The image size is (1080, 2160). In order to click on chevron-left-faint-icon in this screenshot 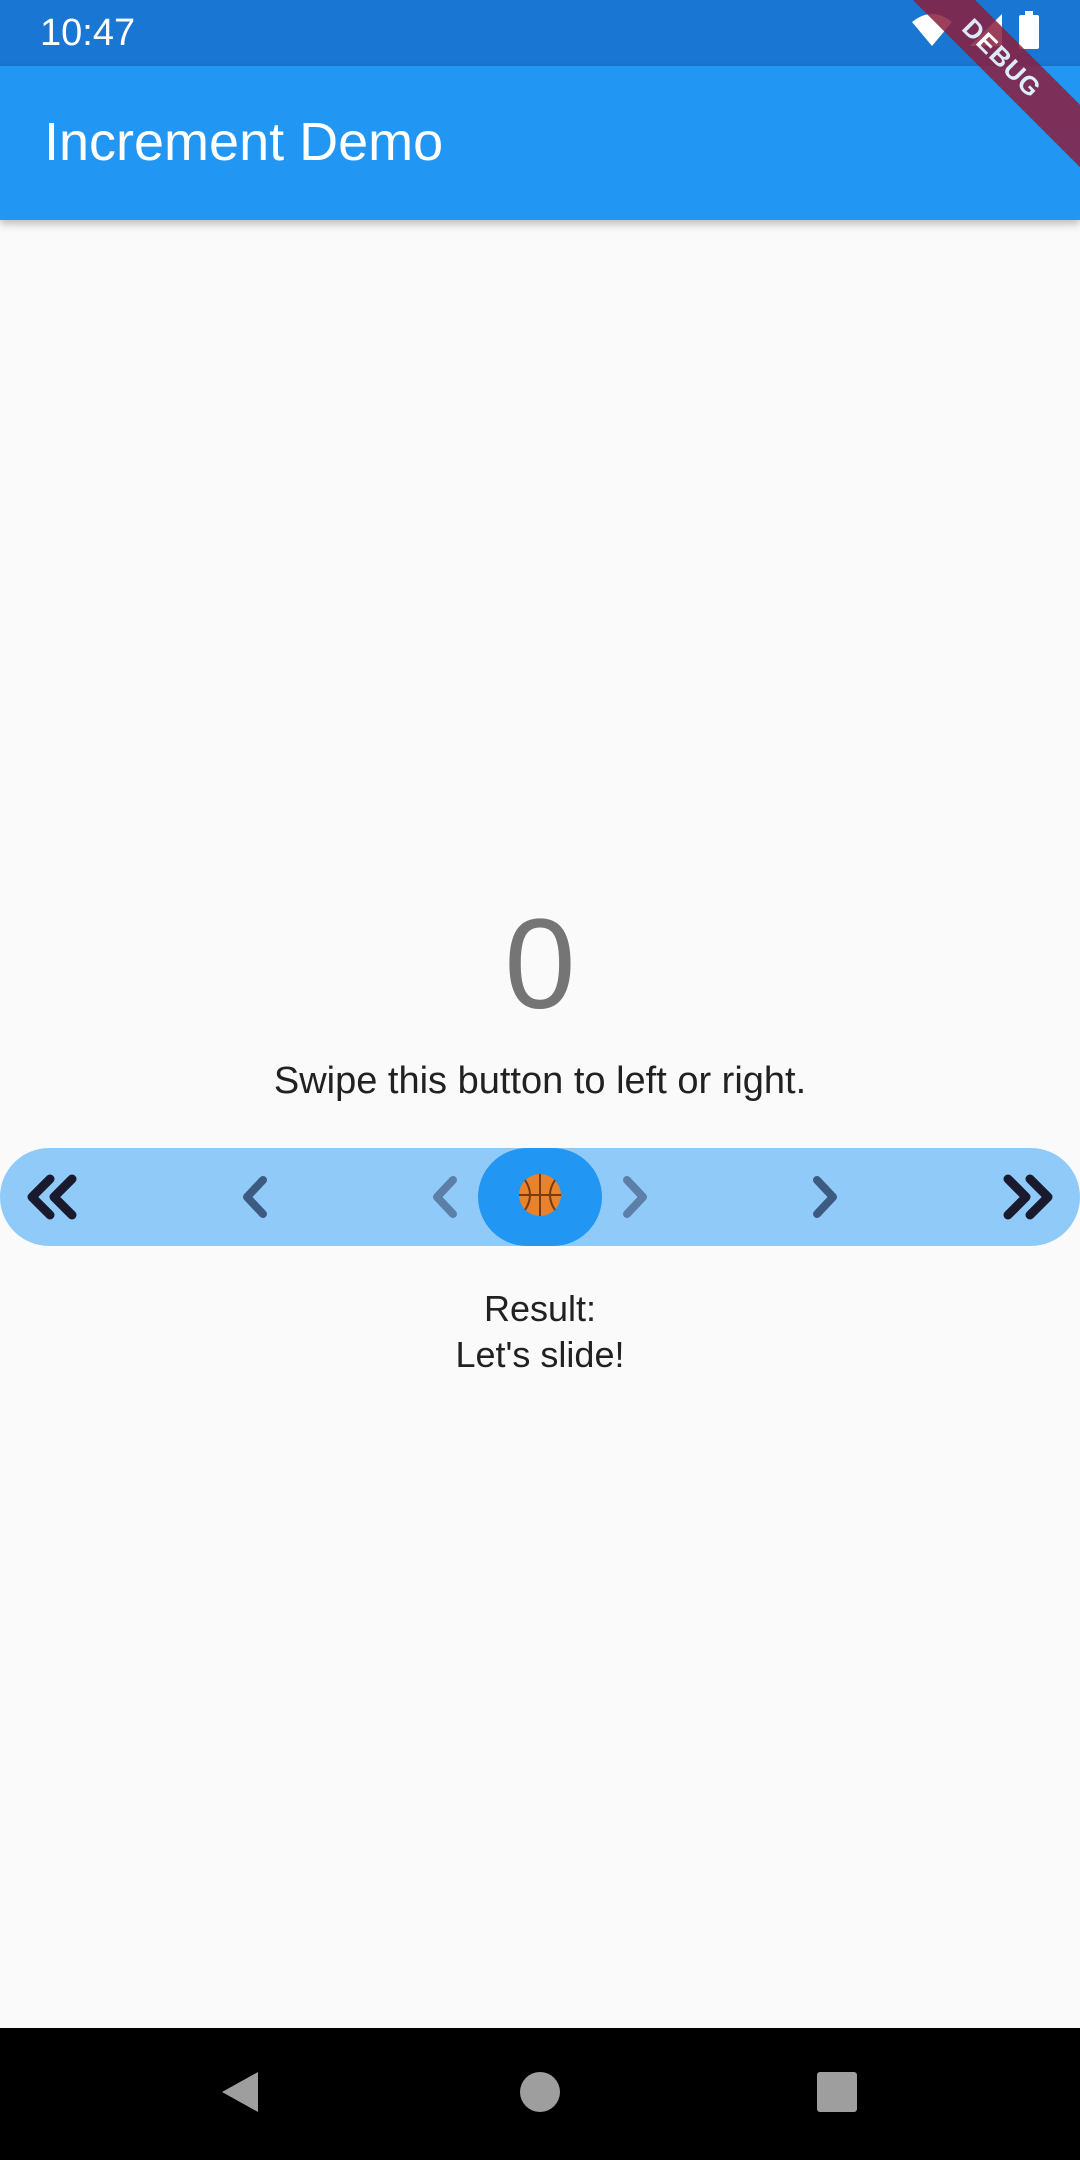, I will do `click(444, 1197)`.